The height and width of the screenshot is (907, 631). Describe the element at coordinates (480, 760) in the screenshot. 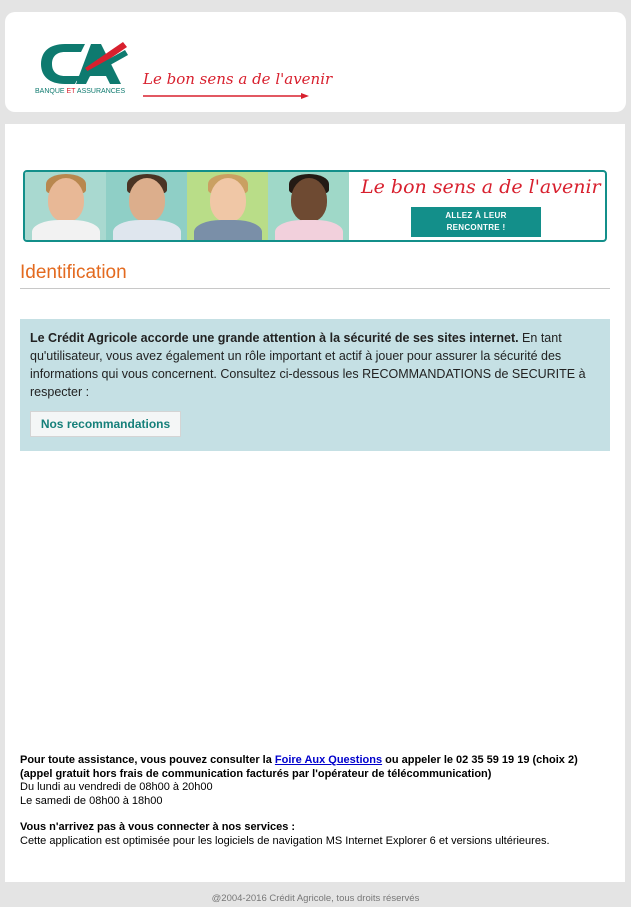

I see `assistance-phone: ou appeler le 02 35 59 19 19 (choix 2)` at that location.